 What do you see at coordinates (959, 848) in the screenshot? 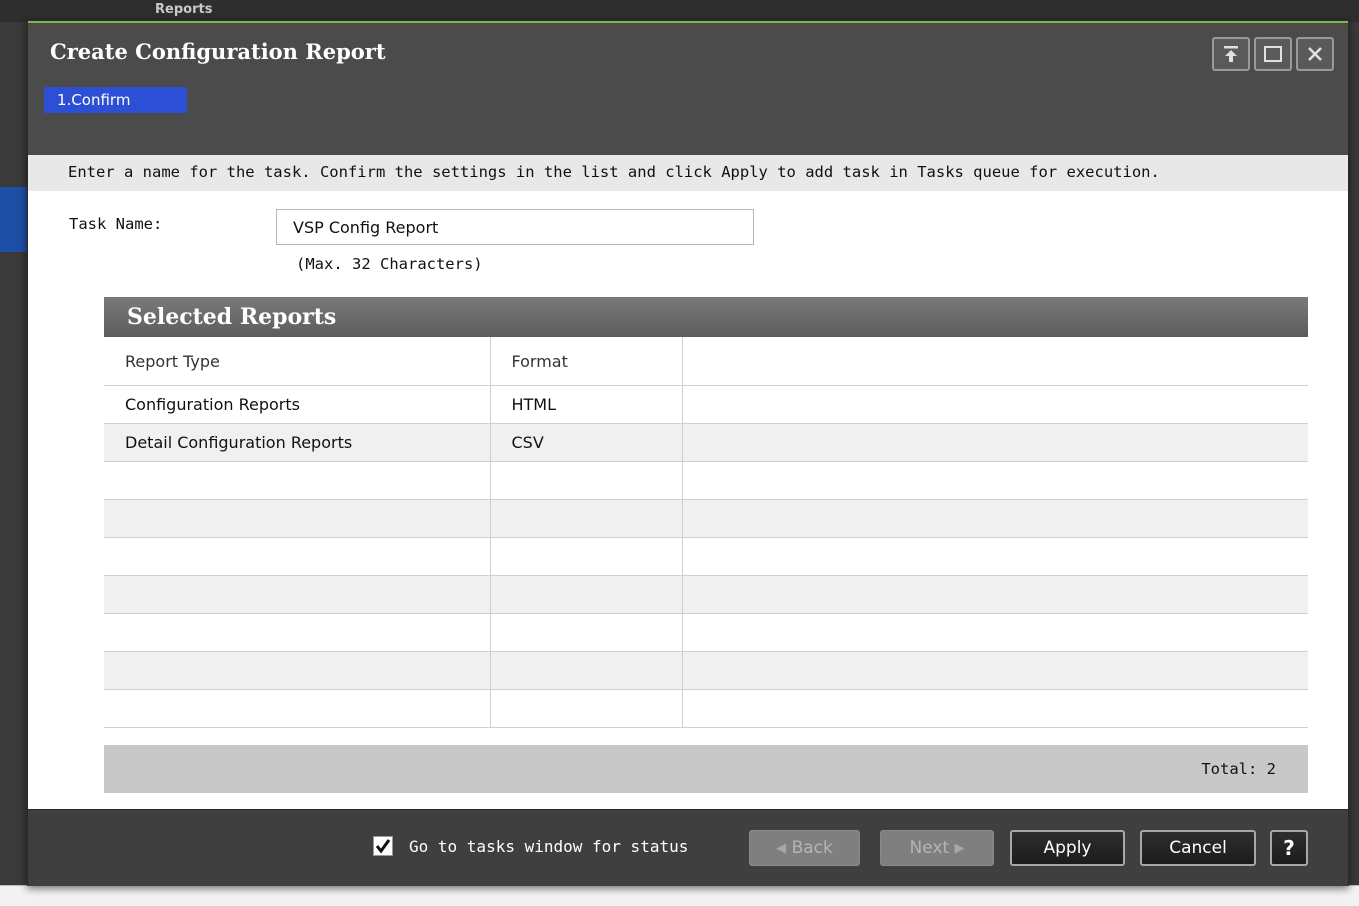
I see `right-arrow-icon: ▶` at bounding box center [959, 848].